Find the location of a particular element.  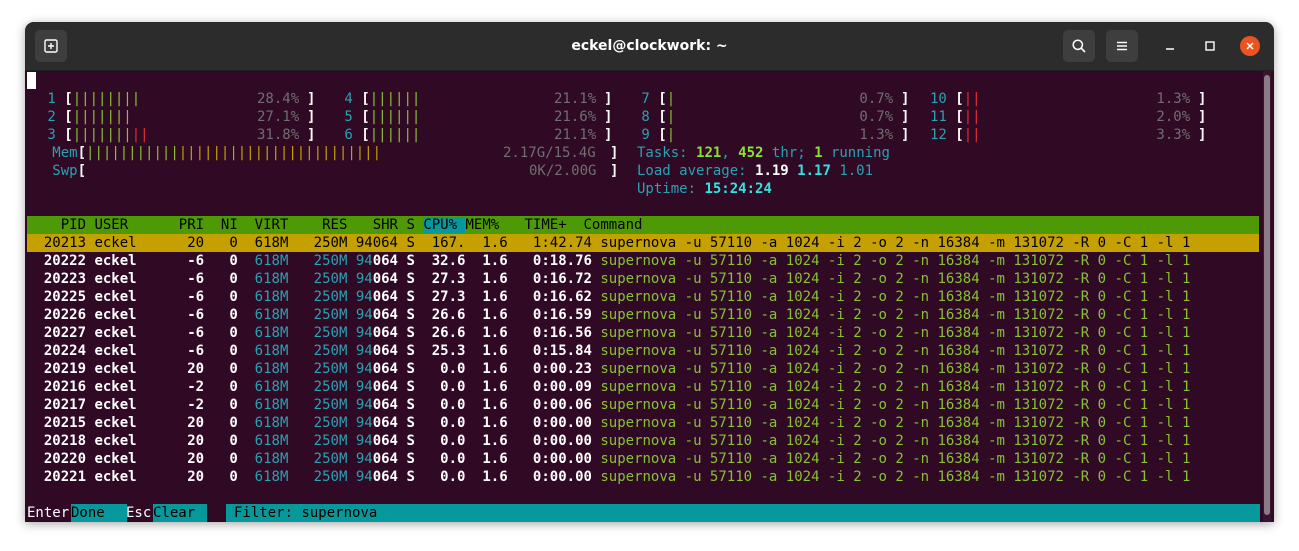

cpu-meter-8: 8 [| is located at coordinates (654, 117).